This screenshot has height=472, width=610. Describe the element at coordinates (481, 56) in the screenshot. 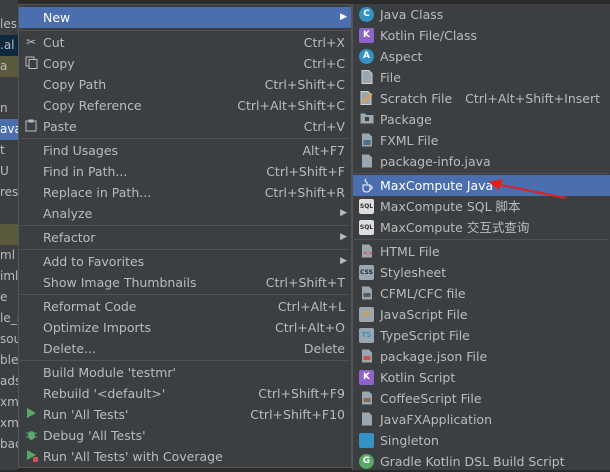

I see `submenu-item-aspect: A Aspect` at that location.